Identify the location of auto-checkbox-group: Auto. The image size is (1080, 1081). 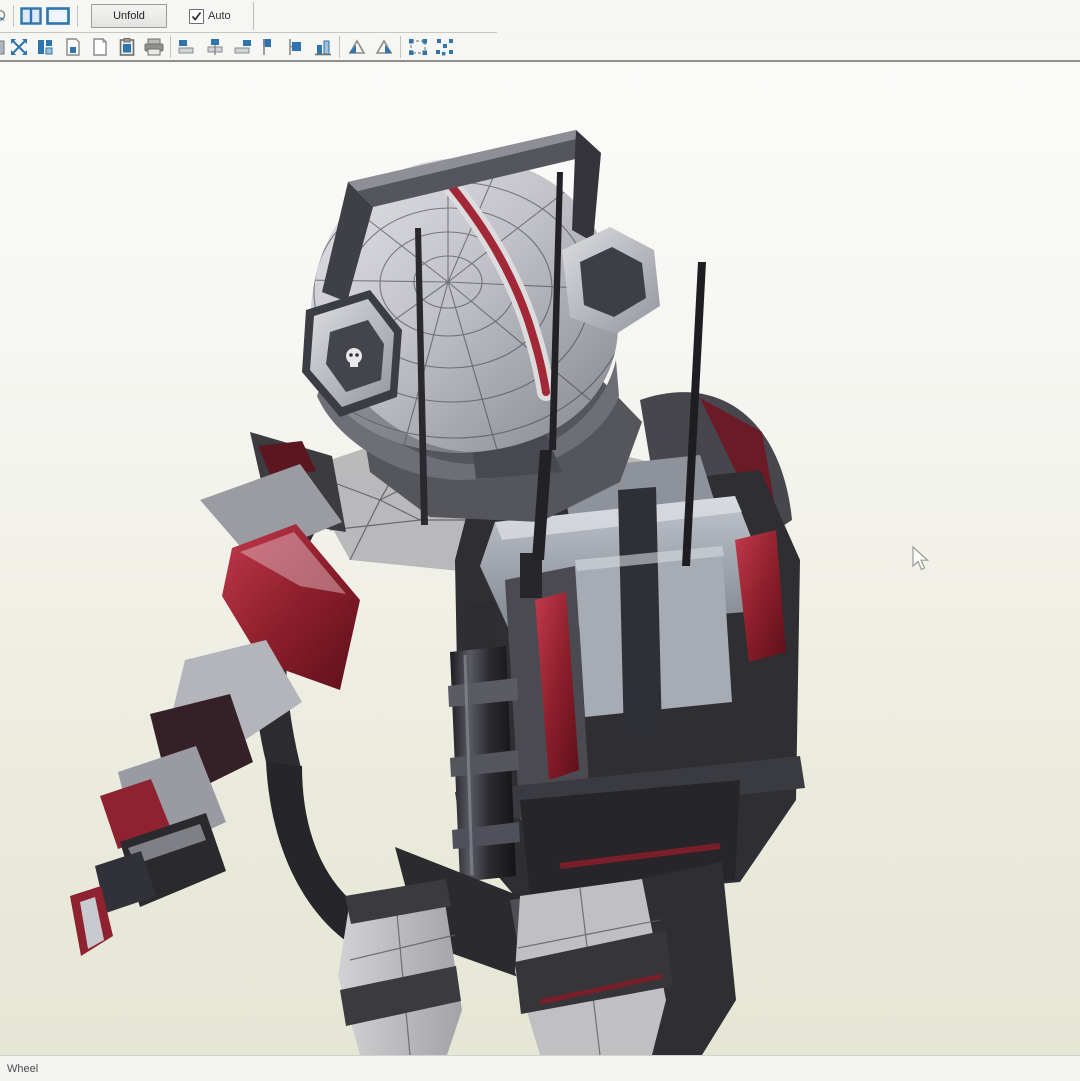
(210, 16).